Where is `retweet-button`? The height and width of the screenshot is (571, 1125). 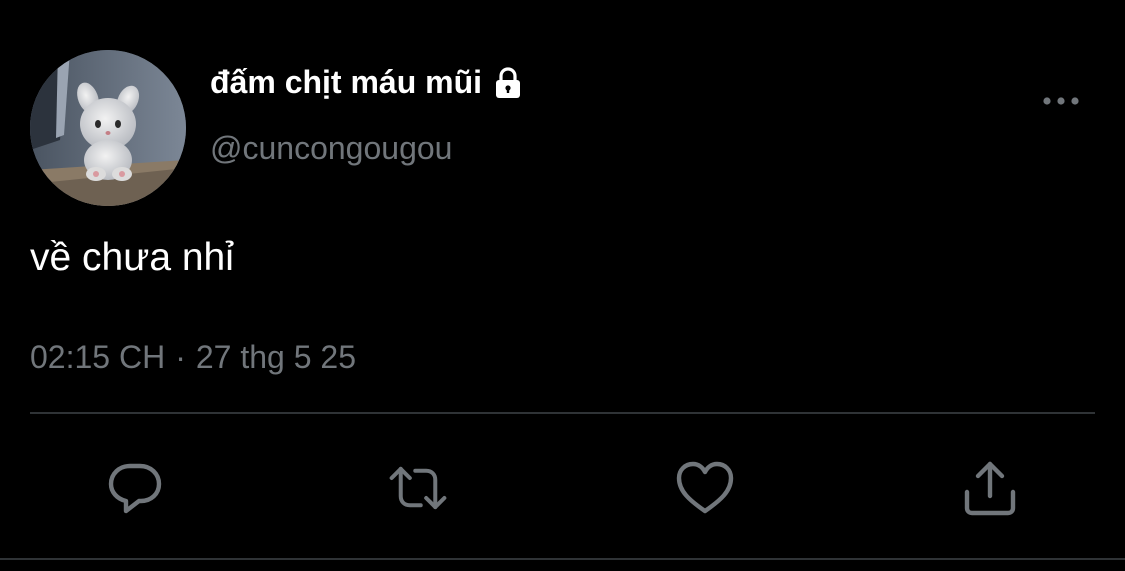 retweet-button is located at coordinates (418, 488).